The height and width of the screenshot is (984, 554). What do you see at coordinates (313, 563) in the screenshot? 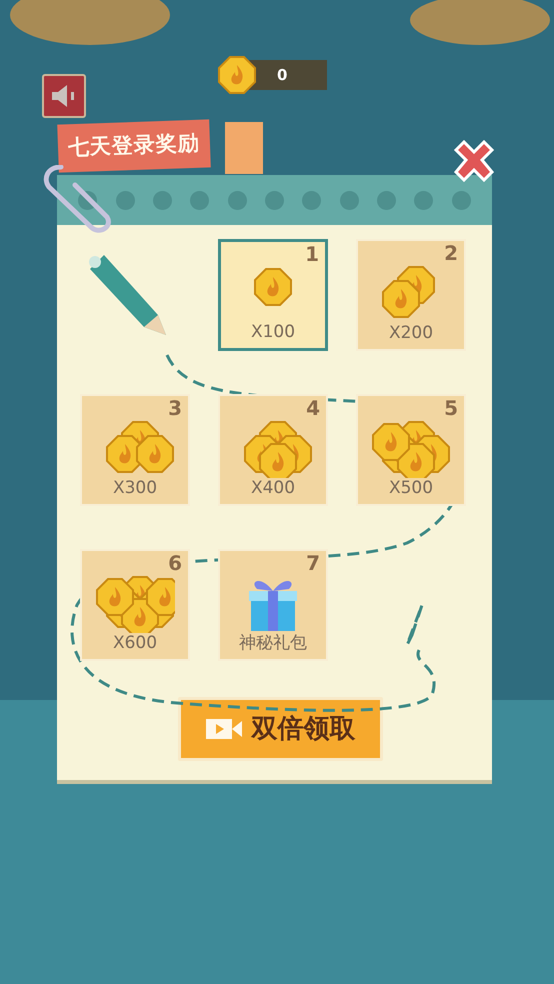
I see `day-number: 7` at bounding box center [313, 563].